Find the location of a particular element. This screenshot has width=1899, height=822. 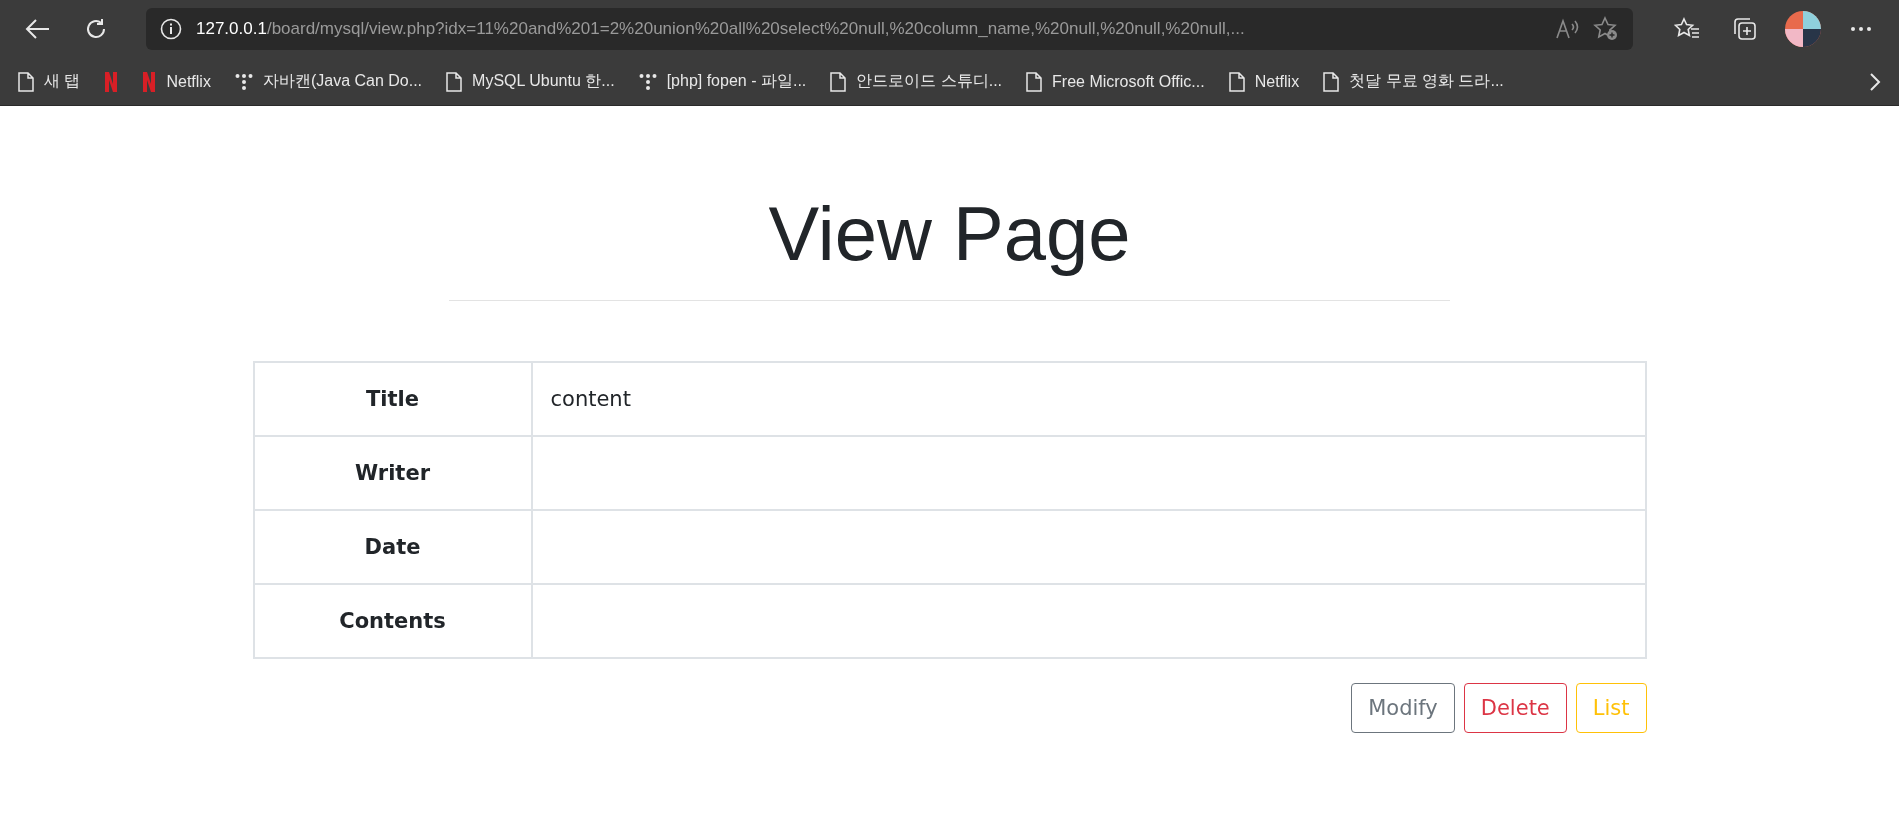

info-icon is located at coordinates (171, 29).